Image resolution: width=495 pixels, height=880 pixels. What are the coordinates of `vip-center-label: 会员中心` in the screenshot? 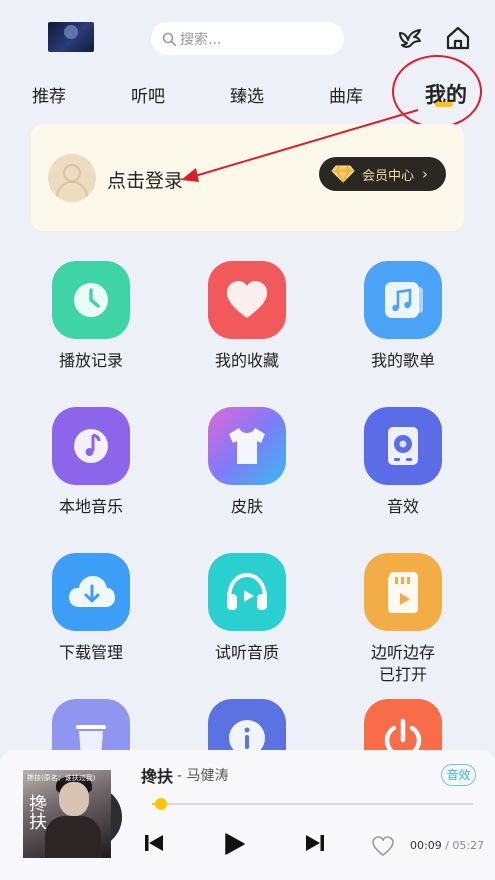 It's located at (388, 176).